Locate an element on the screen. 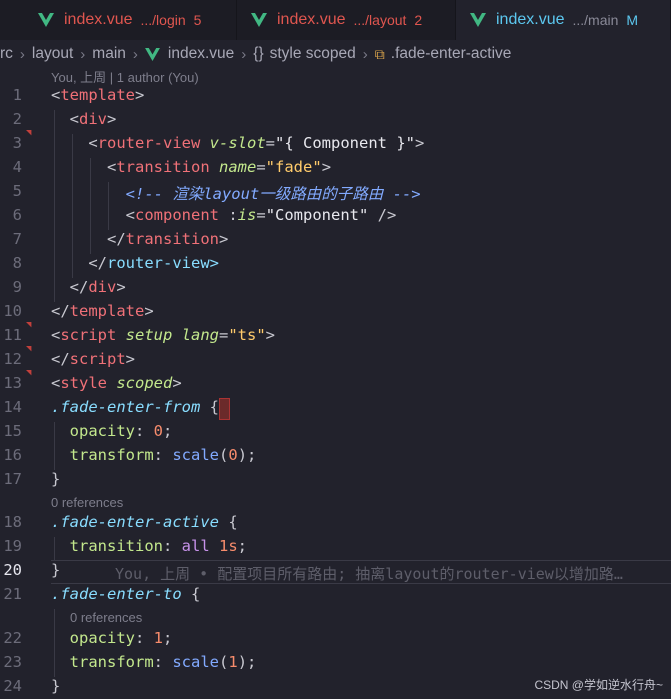  bracket-match-highlight is located at coordinates (224, 409).